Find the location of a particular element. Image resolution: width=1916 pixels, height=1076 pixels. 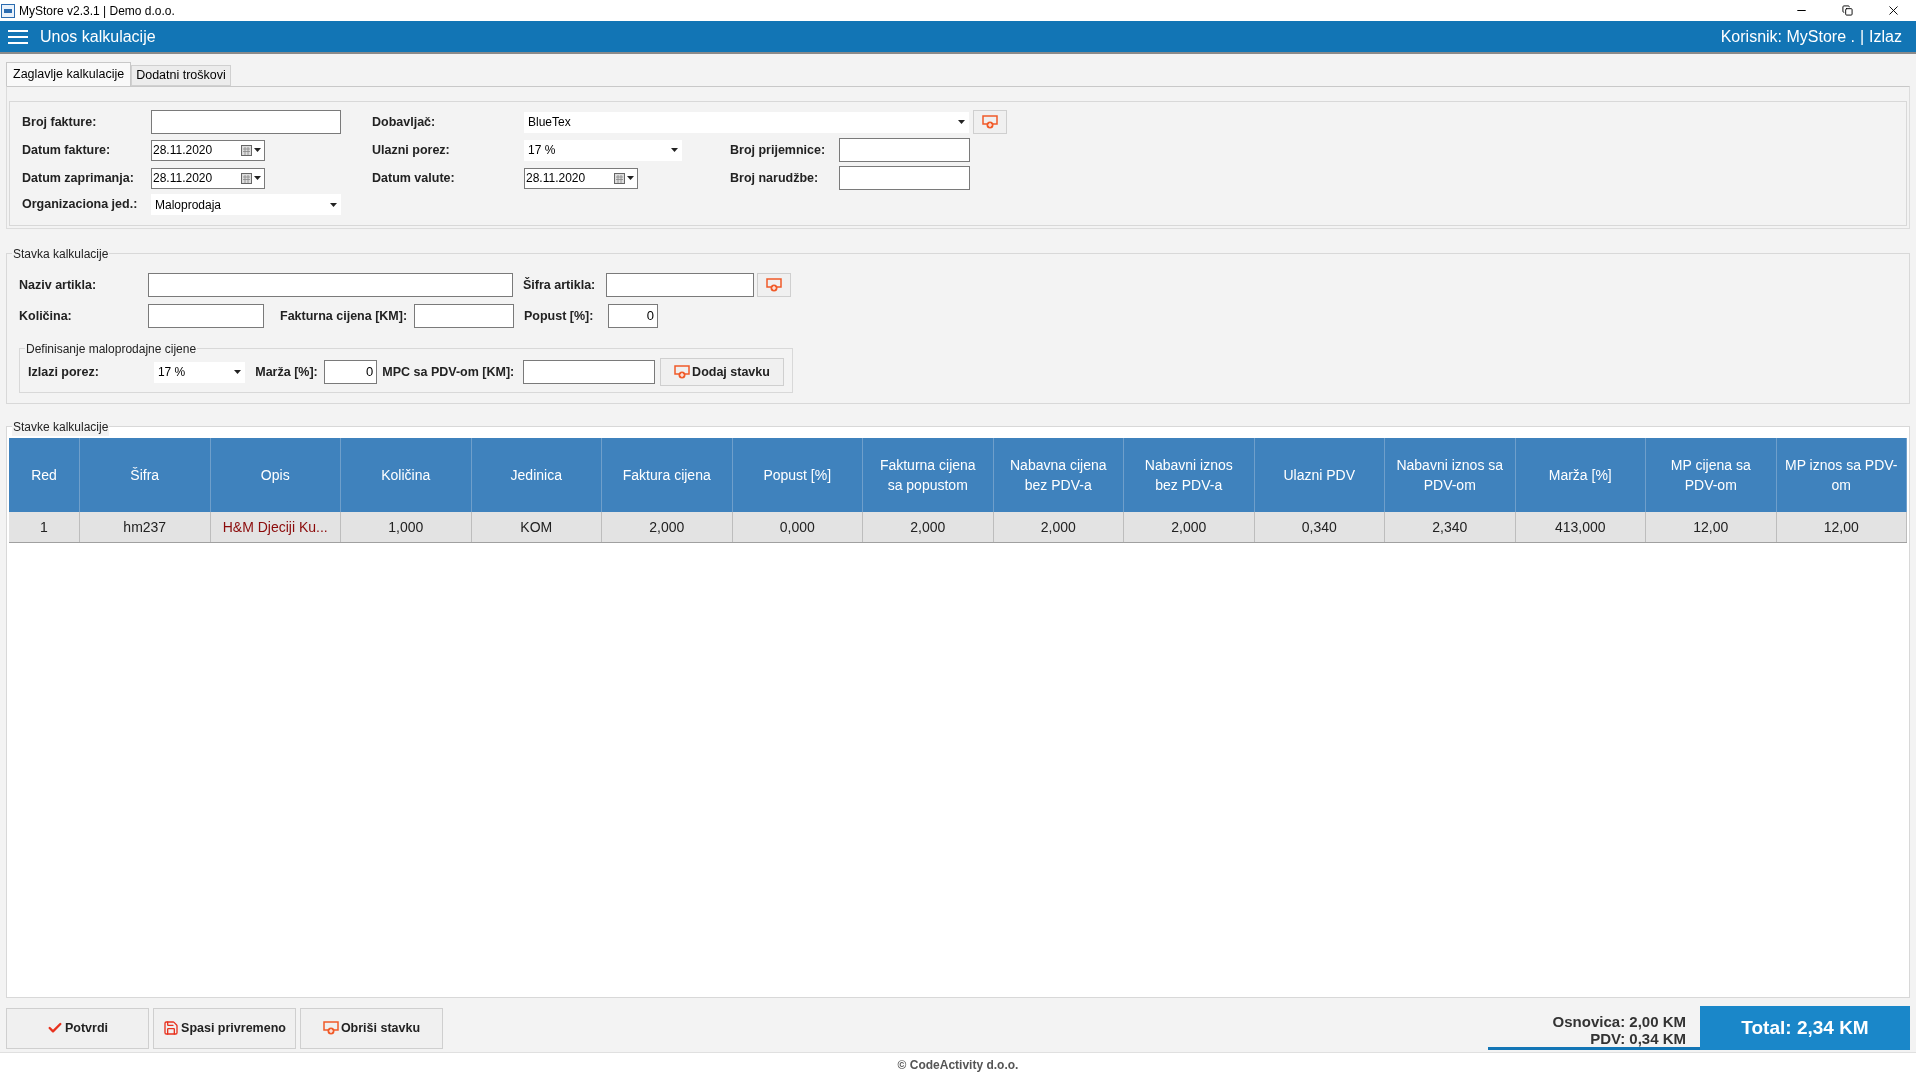

column-header: Ulazni PDV is located at coordinates (1319, 475).